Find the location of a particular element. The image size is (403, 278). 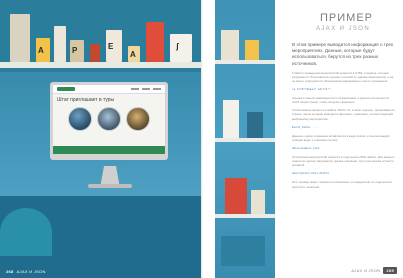

code-line: <a href="#main" id="c1"> is located at coordinates (344, 89).